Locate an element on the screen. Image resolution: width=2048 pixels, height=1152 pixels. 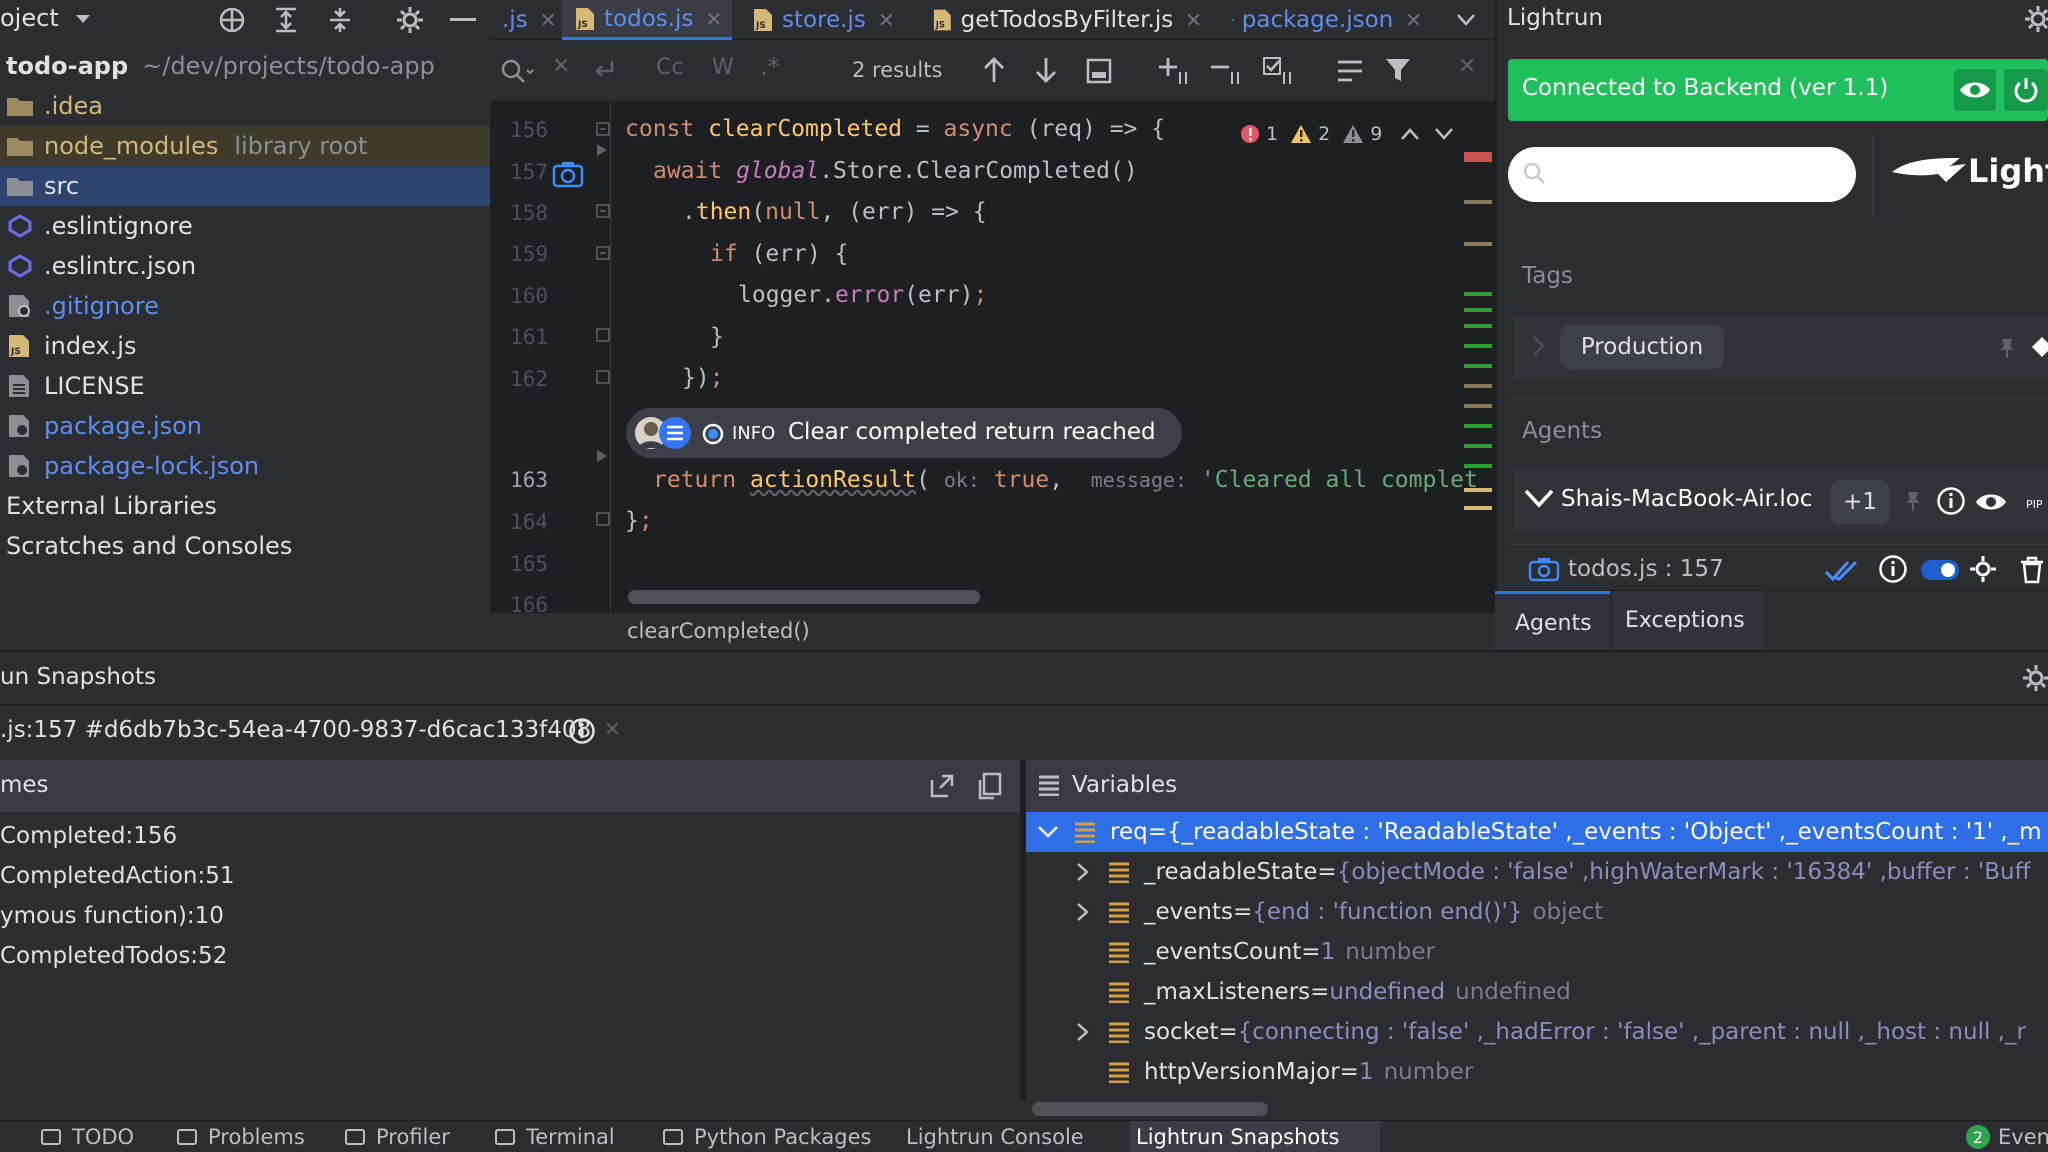
tab-store-js: JS store.js ✕ is located at coordinates (822, 20).